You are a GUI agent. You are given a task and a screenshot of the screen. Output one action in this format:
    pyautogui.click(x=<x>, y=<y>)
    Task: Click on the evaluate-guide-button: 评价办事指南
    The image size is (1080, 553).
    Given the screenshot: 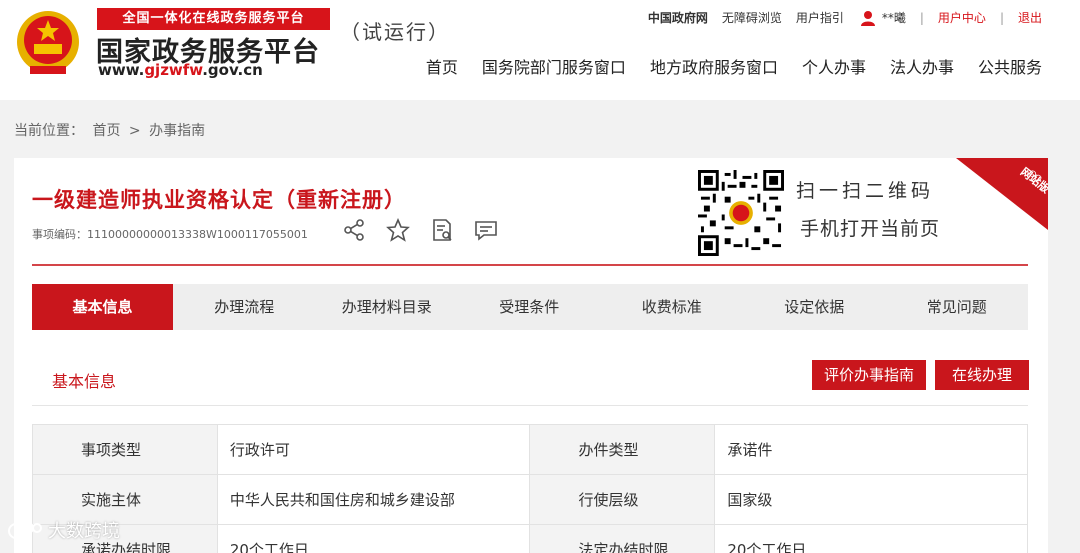 What is the action you would take?
    pyautogui.click(x=869, y=375)
    